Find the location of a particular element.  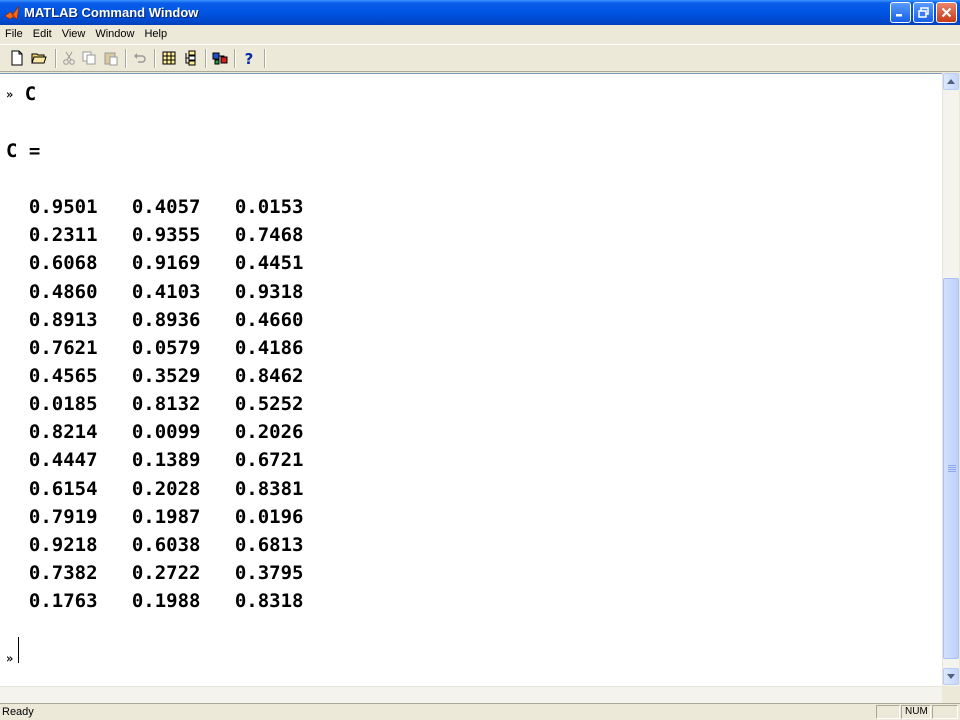

cut-icon is located at coordinates (69, 58).